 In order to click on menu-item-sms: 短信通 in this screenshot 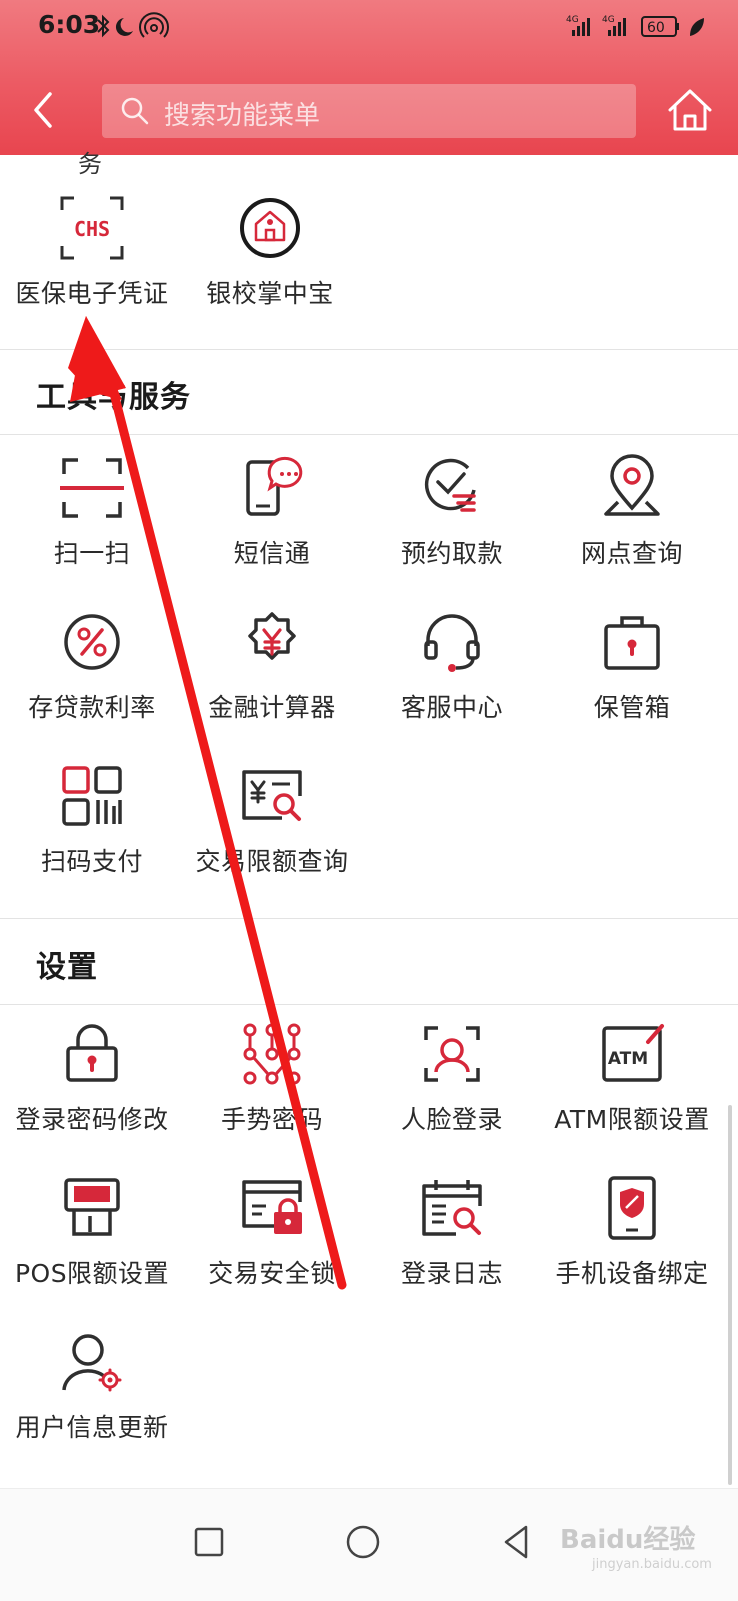, I will do `click(272, 511)`.